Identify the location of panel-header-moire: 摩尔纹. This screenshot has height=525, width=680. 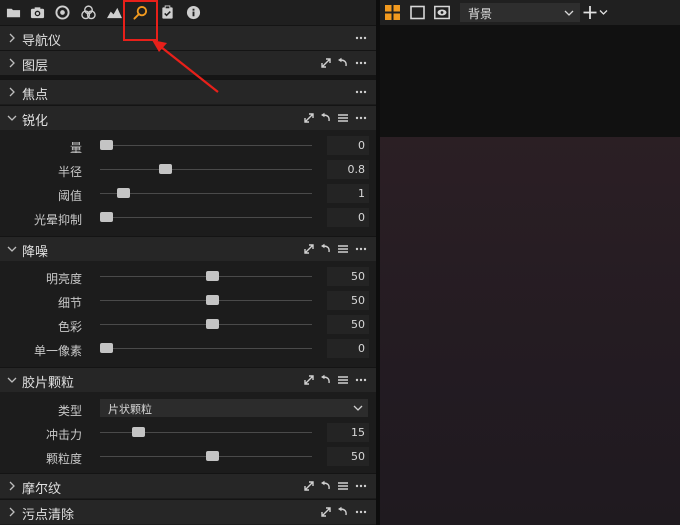
(188, 485).